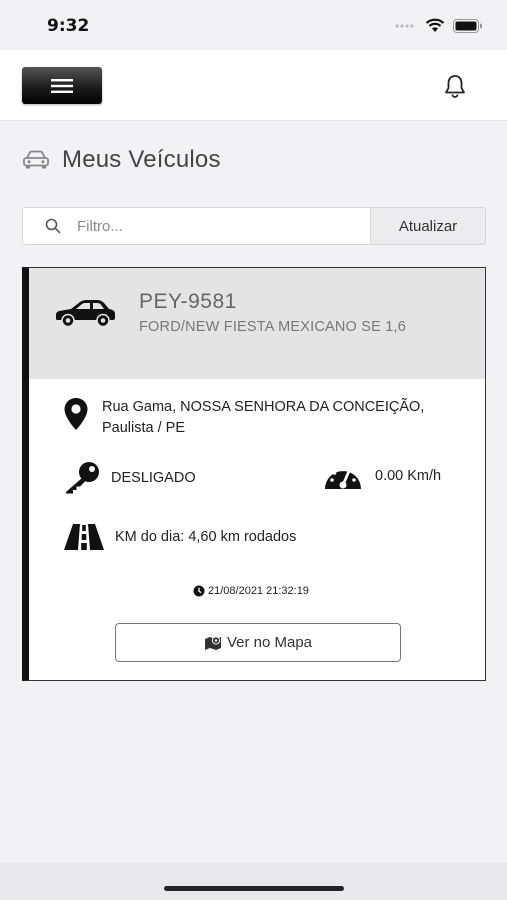  I want to click on search-box, so click(196, 226).